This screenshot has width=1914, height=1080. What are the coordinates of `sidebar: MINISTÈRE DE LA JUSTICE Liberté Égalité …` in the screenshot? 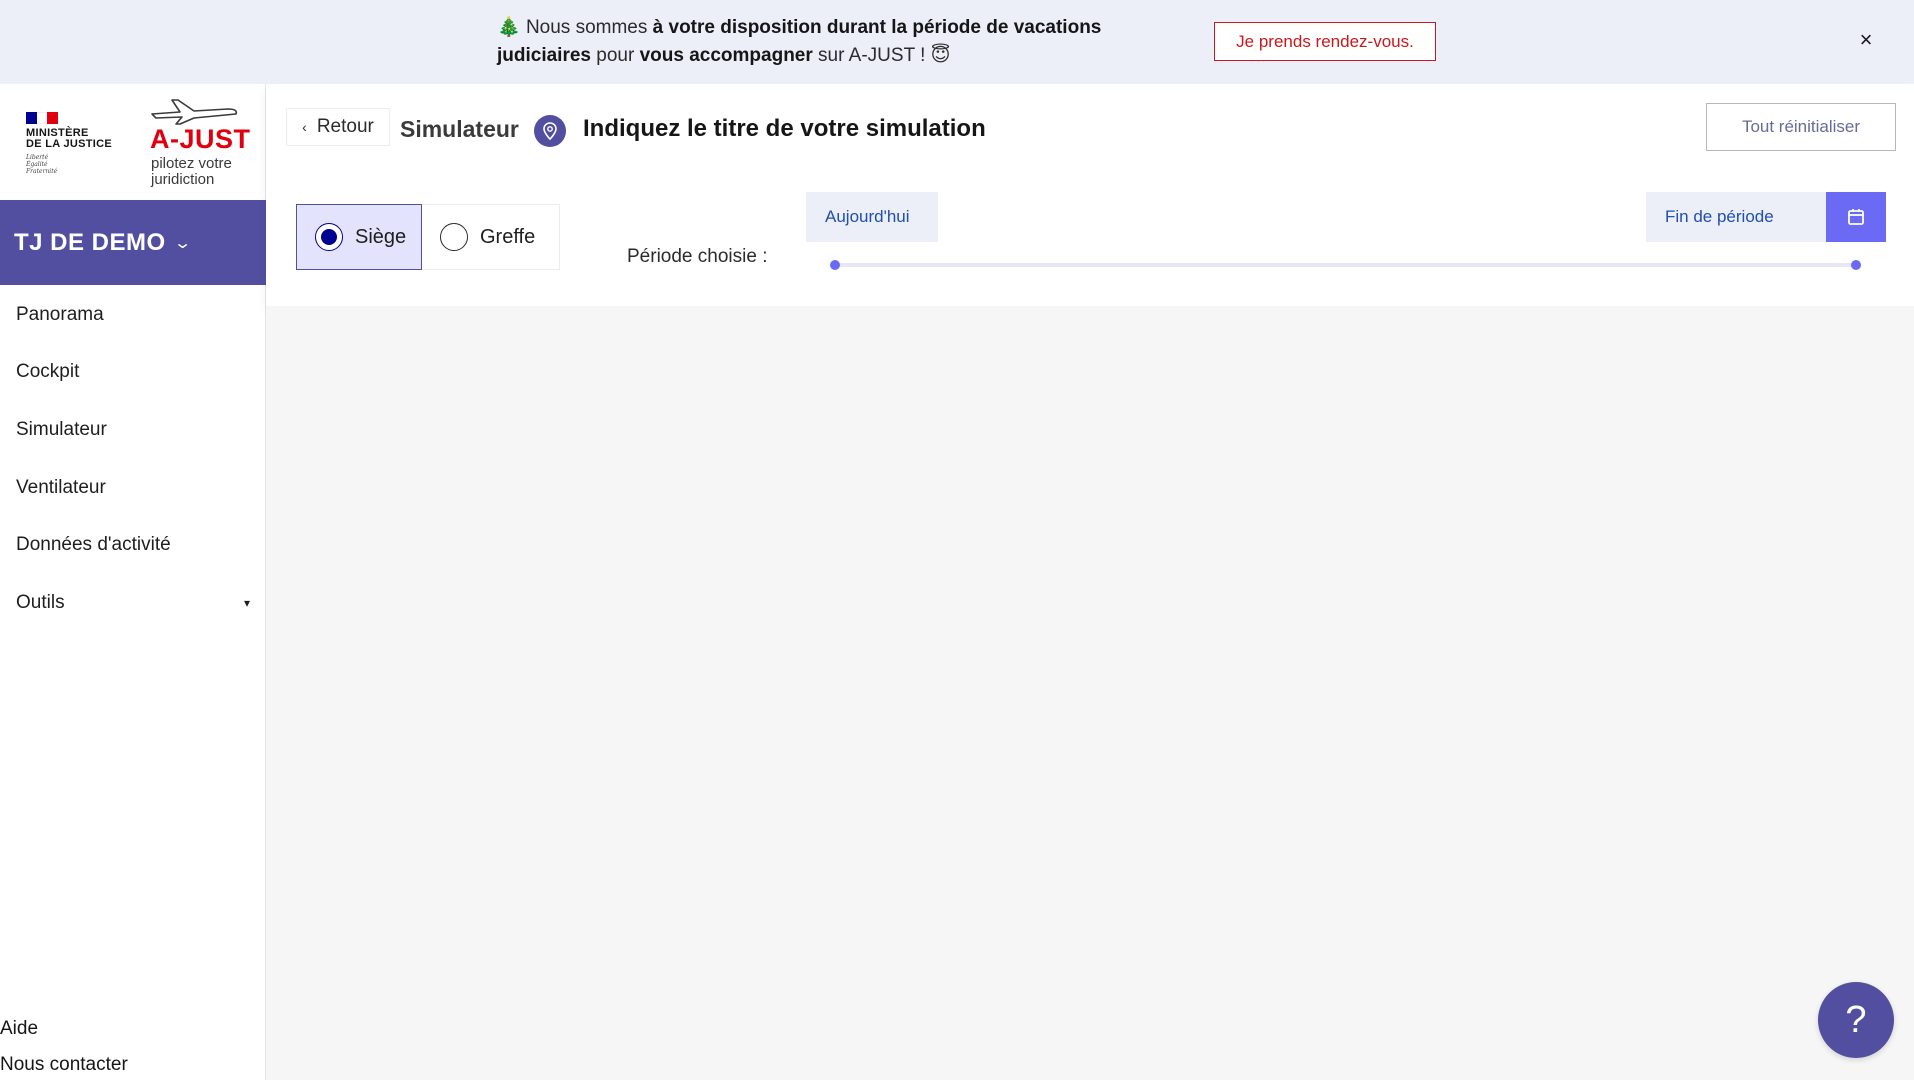 It's located at (133, 582).